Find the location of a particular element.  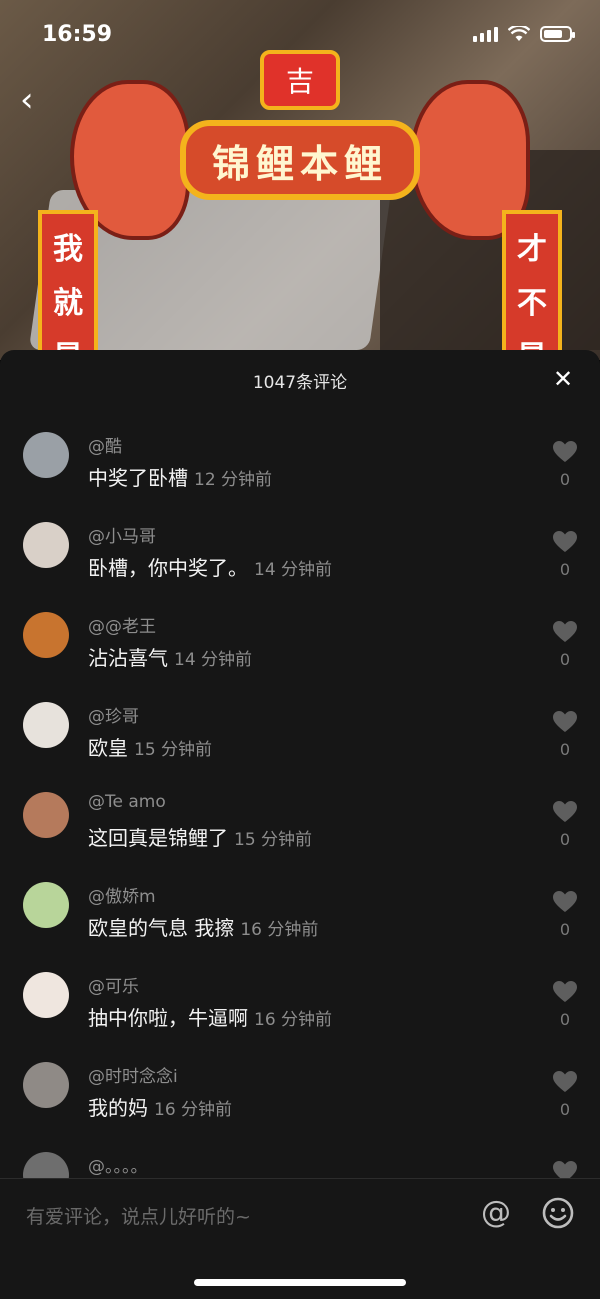

comment-item: @@老王沾沾喜气 14 分钟前 0 is located at coordinates (300, 635).